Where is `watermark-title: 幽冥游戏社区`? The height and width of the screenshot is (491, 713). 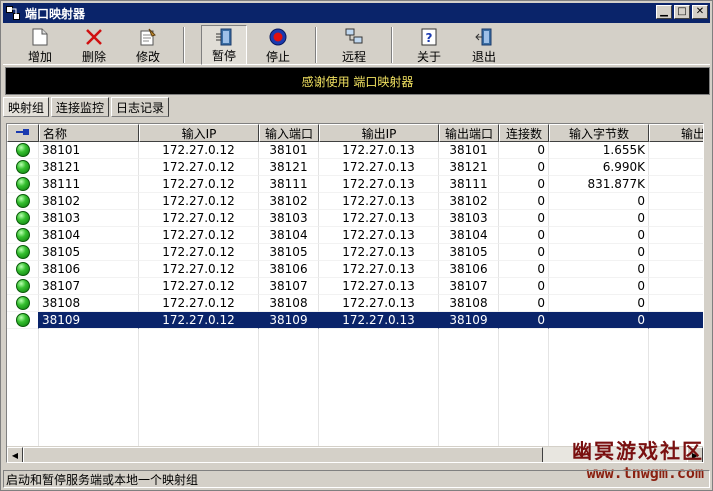 watermark-title: 幽冥游戏社区 is located at coordinates (638, 451).